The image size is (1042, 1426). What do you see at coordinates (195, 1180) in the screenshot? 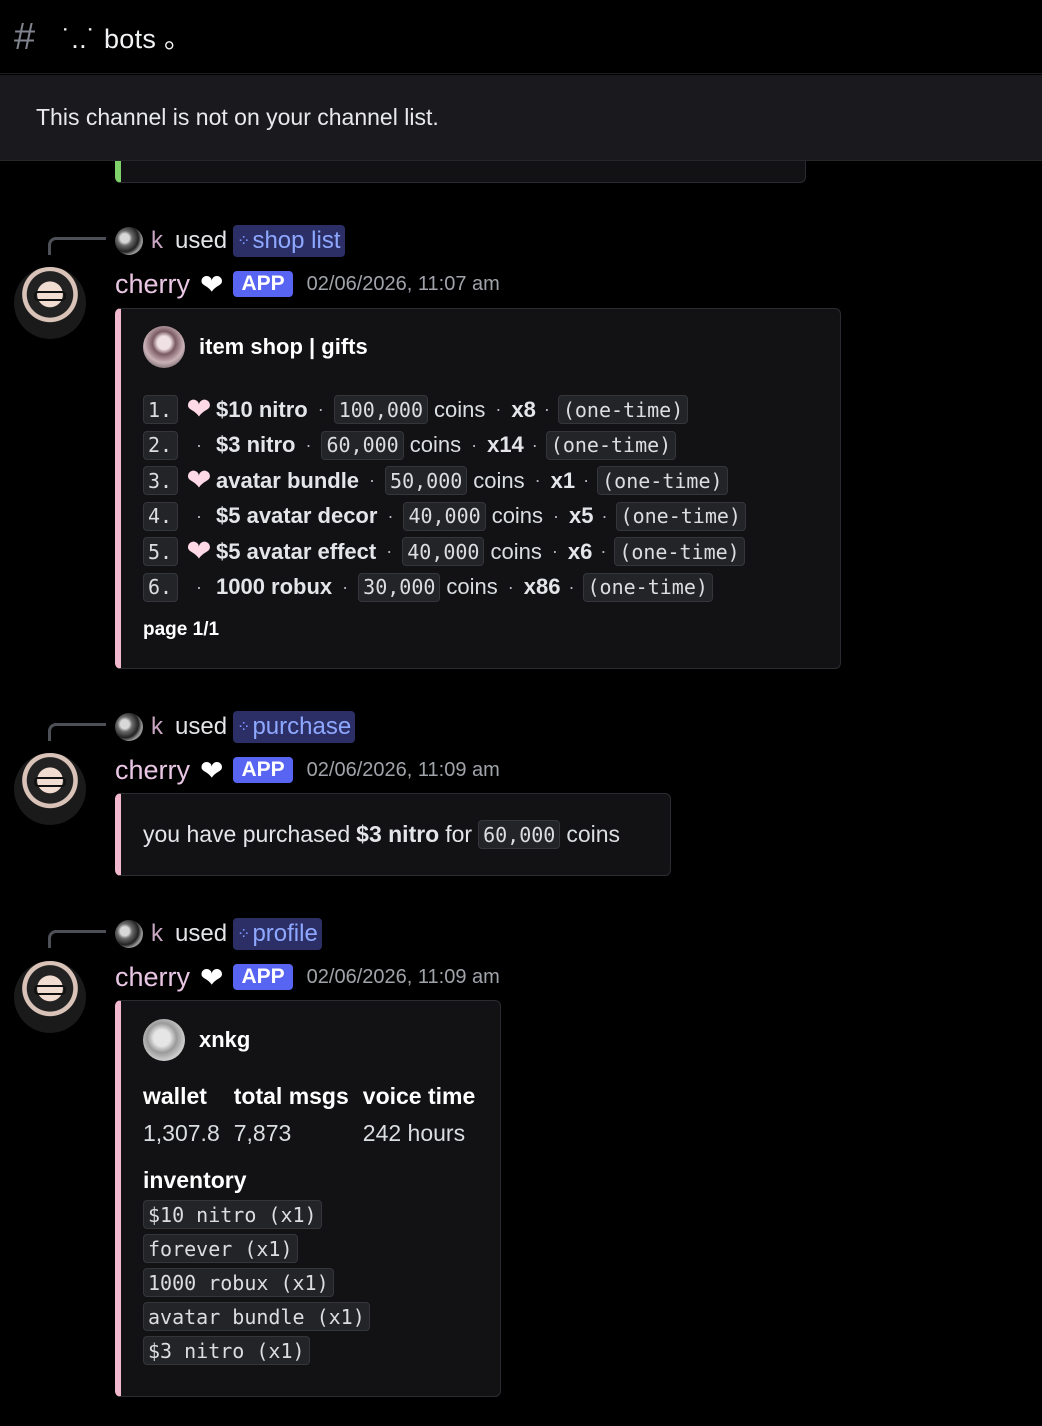
I see `inventory-title: inventory` at bounding box center [195, 1180].